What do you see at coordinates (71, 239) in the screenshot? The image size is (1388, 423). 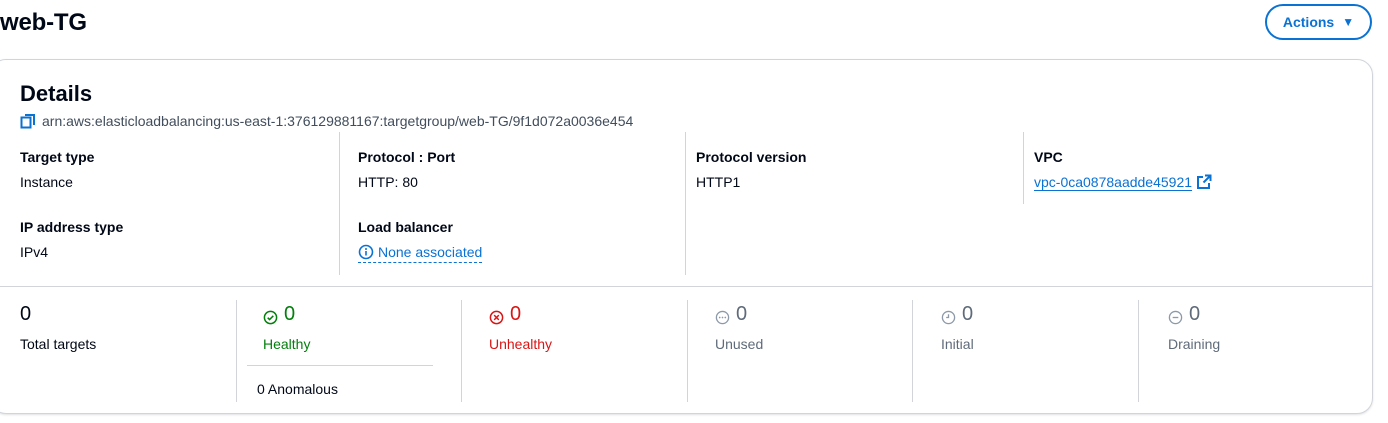 I see `ip-address-type-field: IP address type IPv4` at bounding box center [71, 239].